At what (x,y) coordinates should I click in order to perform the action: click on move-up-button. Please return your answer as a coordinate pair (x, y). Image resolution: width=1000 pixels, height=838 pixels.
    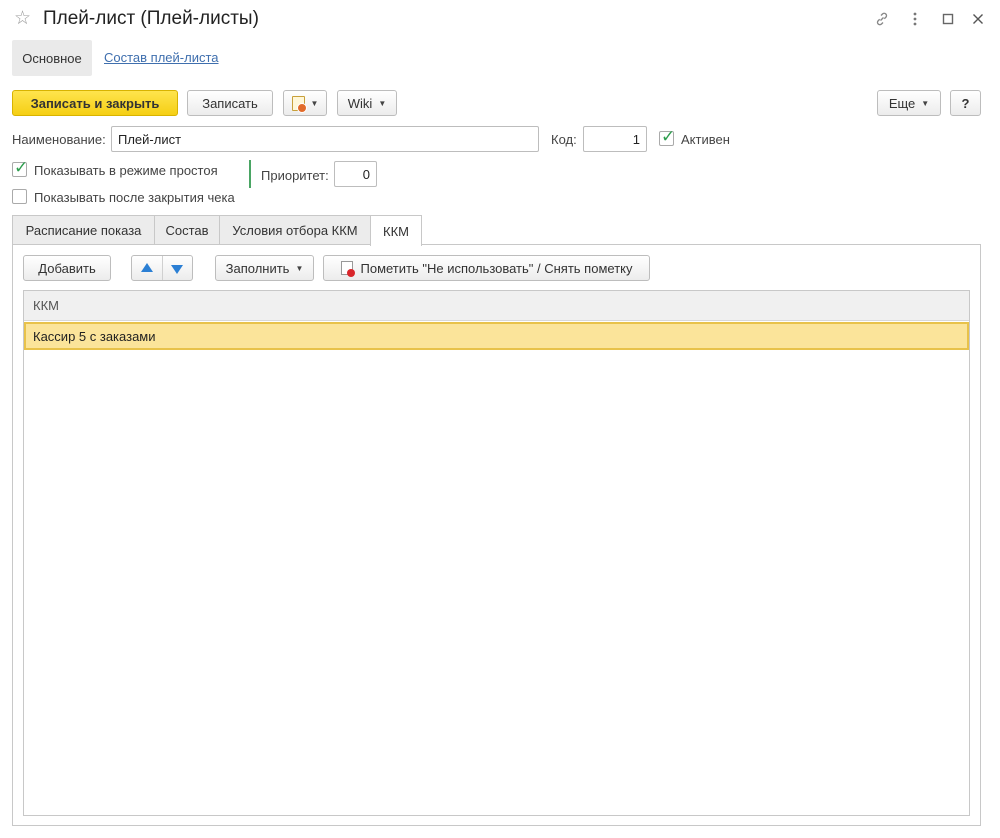
    Looking at the image, I should click on (147, 268).